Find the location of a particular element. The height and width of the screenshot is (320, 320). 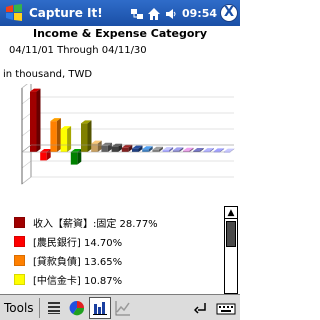

legend-item: 收入【薪資】:固定 28.77% is located at coordinates (86, 222).